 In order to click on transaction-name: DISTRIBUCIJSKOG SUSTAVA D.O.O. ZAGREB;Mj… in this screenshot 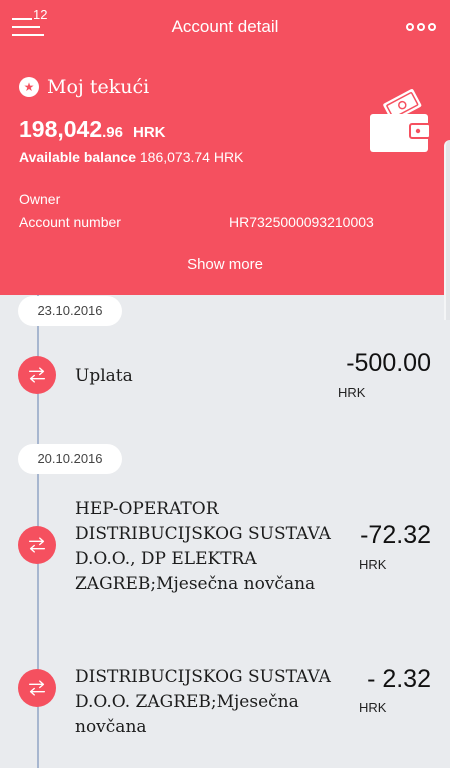, I will do `click(210, 702)`.